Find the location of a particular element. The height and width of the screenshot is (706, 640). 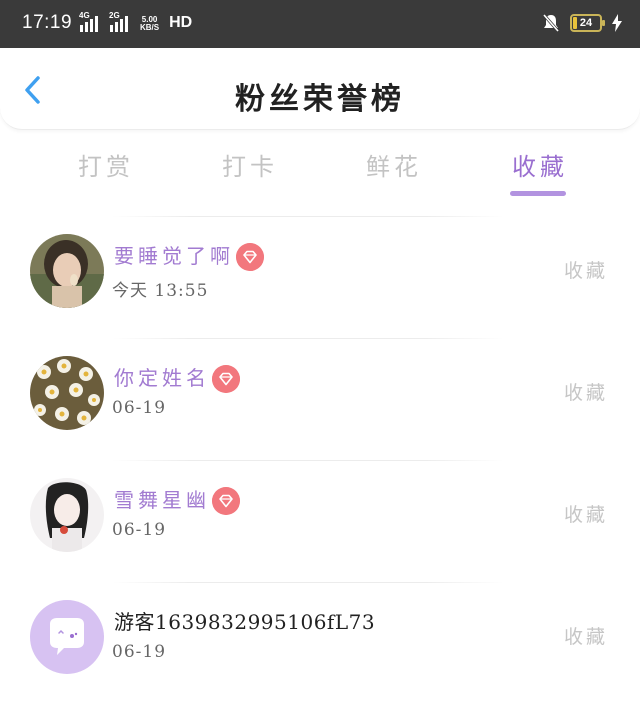

tab-tipping: 打赏 is located at coordinates (106, 164).